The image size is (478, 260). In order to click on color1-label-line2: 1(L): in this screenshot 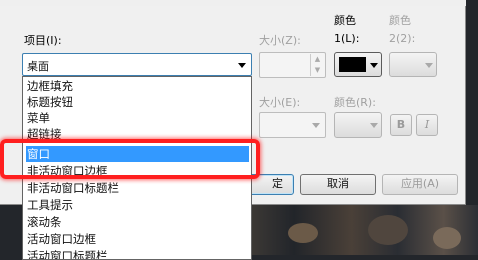, I will do `click(347, 38)`.